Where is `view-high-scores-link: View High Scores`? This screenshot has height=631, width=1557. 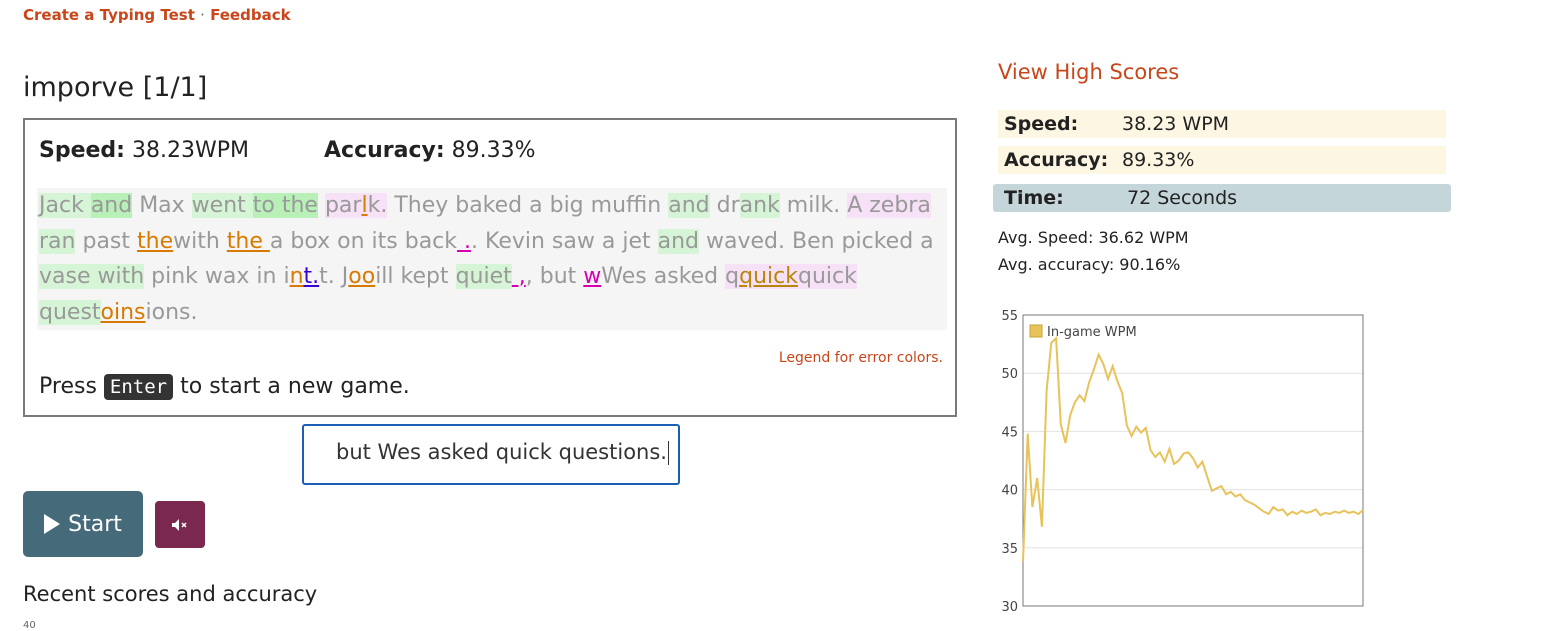
view-high-scores-link: View High Scores is located at coordinates (1088, 72).